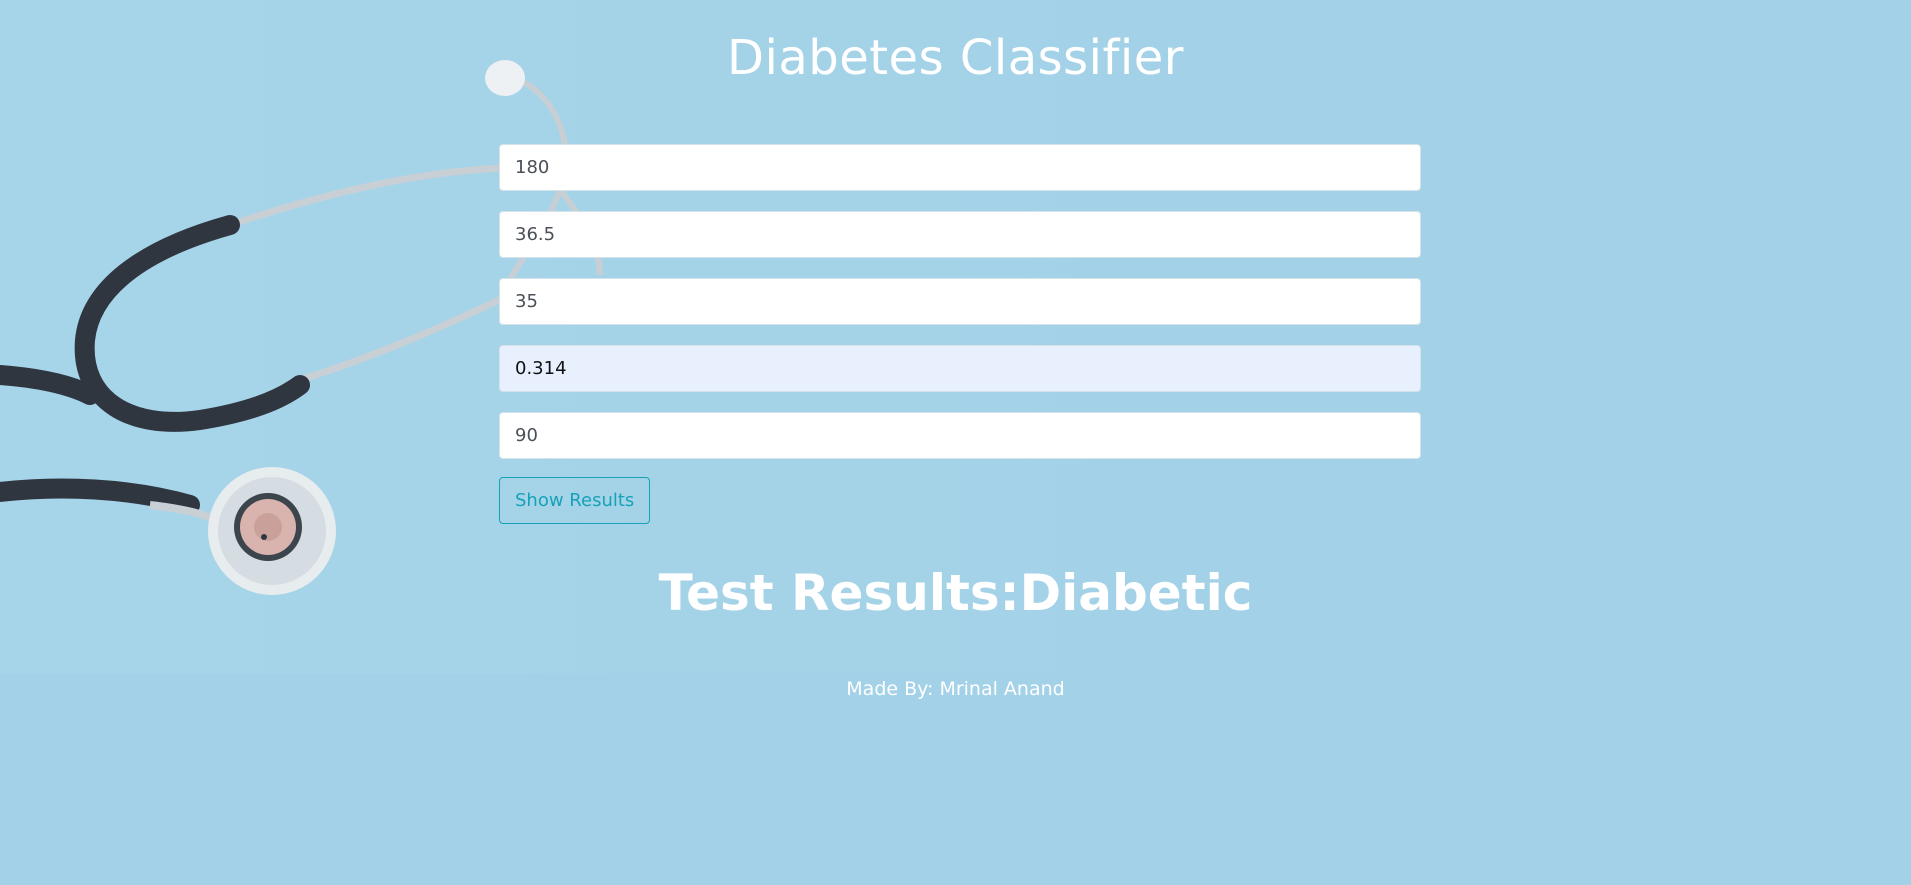 The width and height of the screenshot is (1911, 885). What do you see at coordinates (575, 500) in the screenshot?
I see `show-results-button: Show Results` at bounding box center [575, 500].